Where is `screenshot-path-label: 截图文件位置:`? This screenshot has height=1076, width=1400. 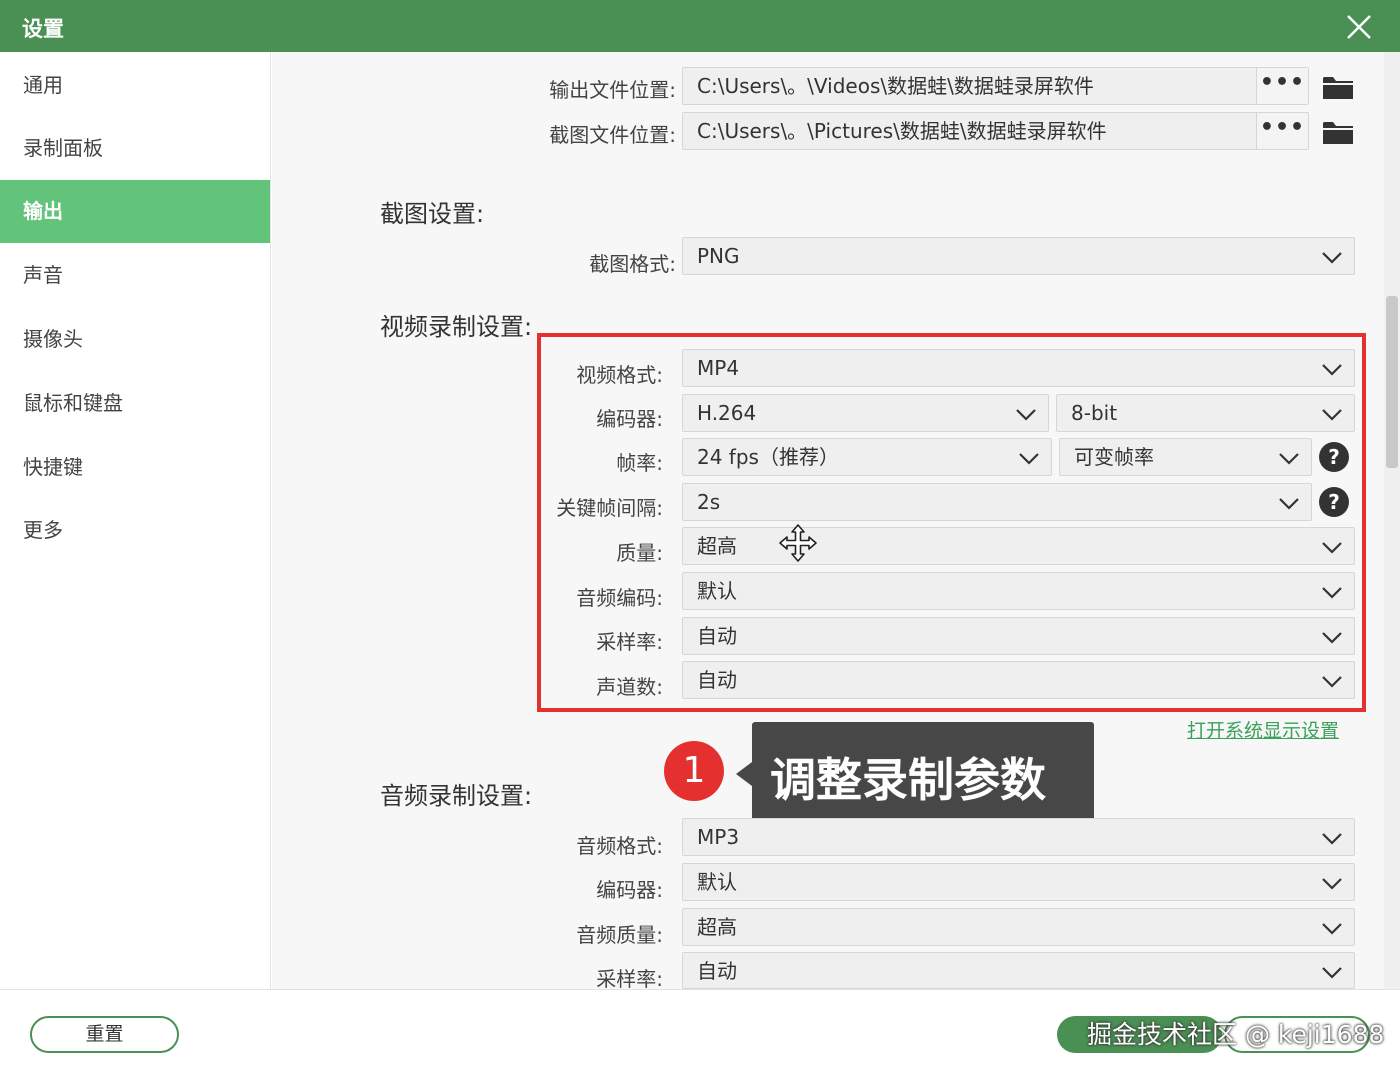
screenshot-path-label: 截图文件位置: is located at coordinates (612, 135).